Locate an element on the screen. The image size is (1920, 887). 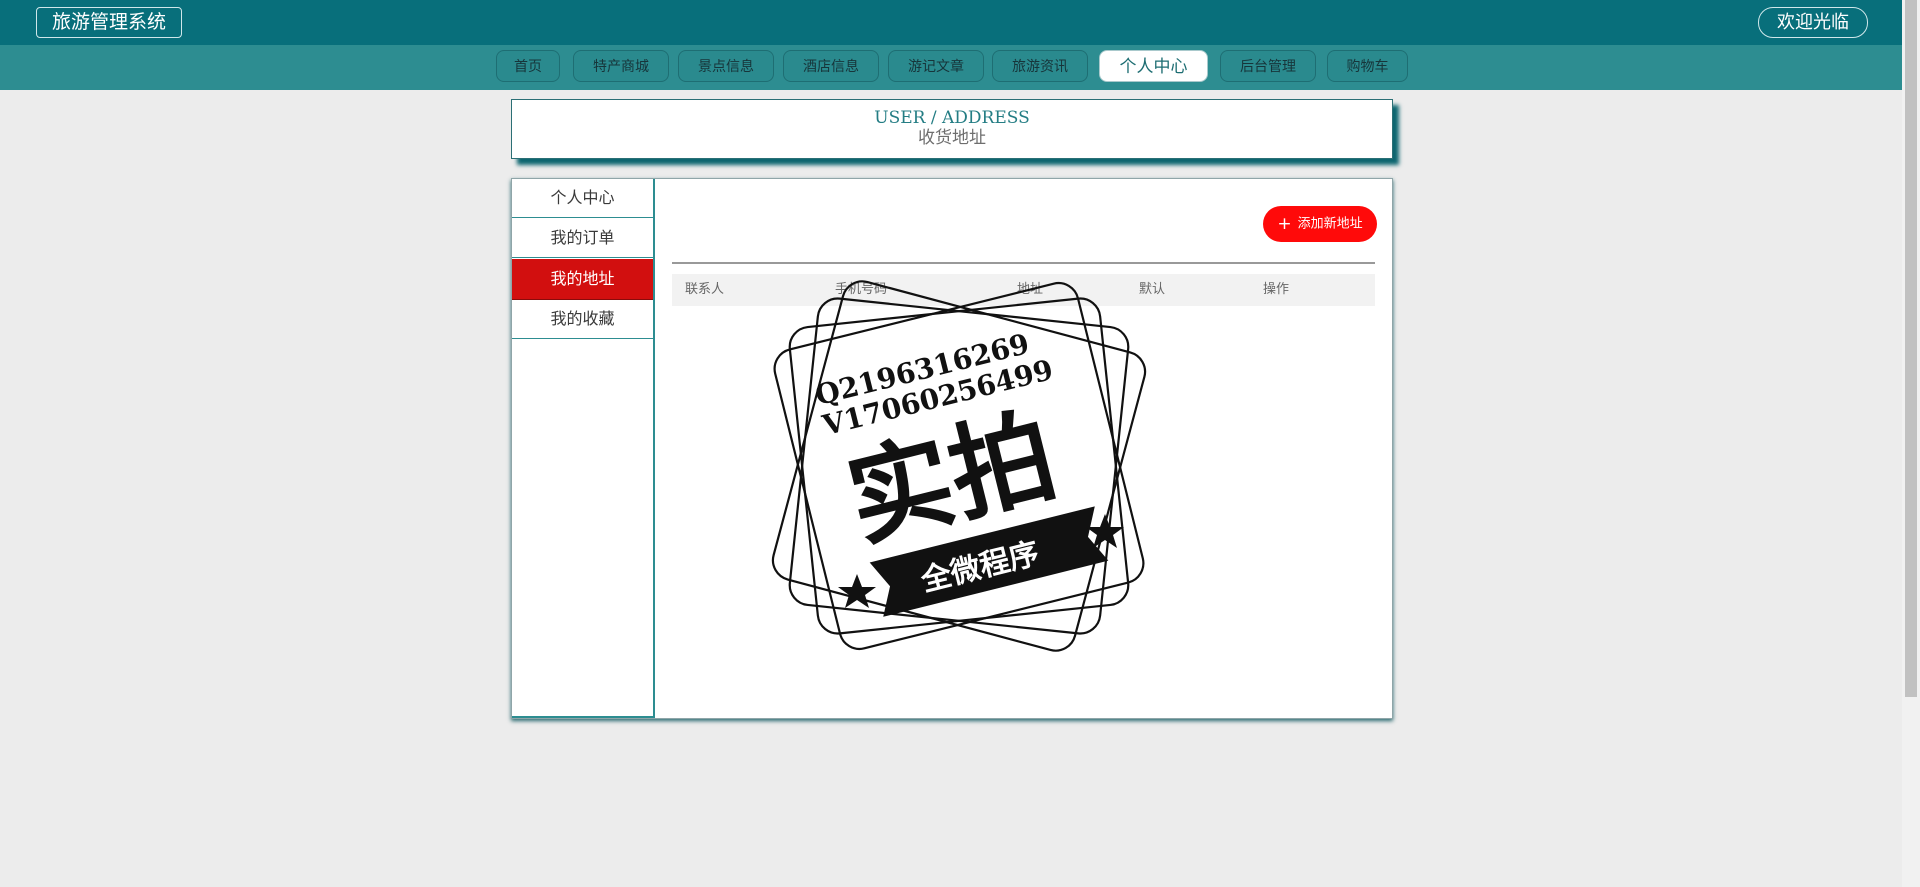
col-actions: 操作 is located at coordinates (1276, 289).